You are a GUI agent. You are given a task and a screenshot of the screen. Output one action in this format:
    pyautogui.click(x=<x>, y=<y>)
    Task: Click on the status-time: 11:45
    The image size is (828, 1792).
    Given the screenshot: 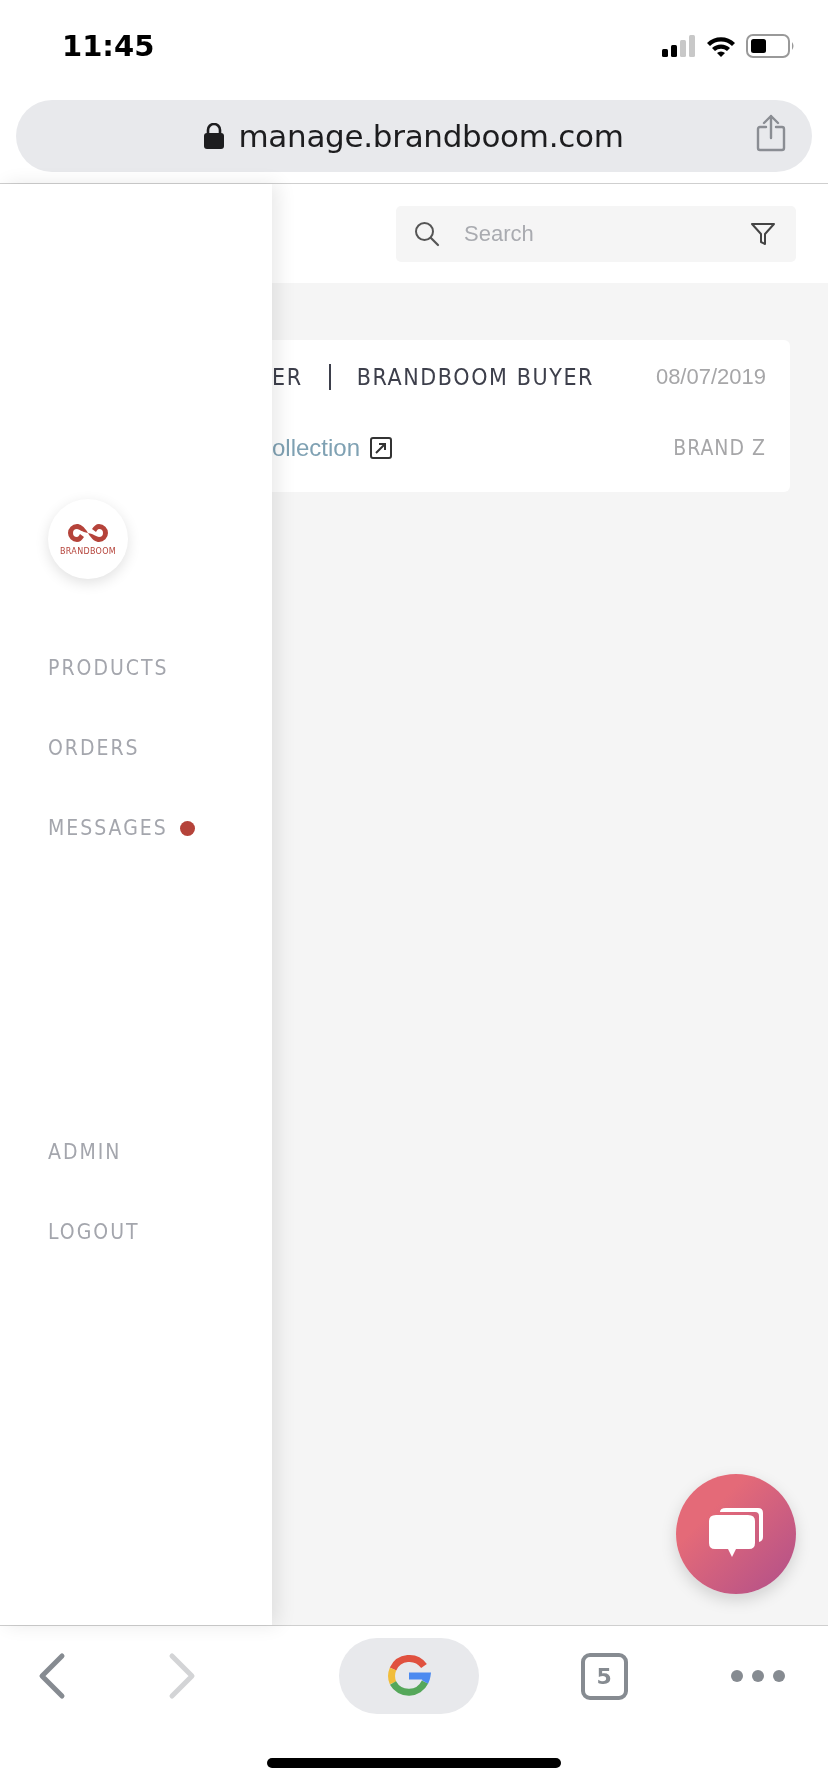 What is the action you would take?
    pyautogui.click(x=108, y=46)
    